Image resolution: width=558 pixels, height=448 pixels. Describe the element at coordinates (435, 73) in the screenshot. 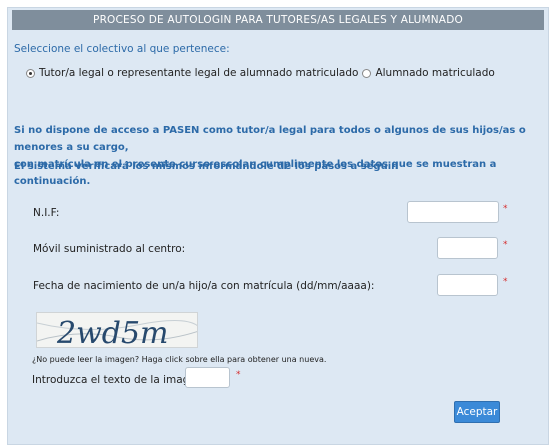

I see `radio-label-alumnado: Alumnado matriculado` at that location.